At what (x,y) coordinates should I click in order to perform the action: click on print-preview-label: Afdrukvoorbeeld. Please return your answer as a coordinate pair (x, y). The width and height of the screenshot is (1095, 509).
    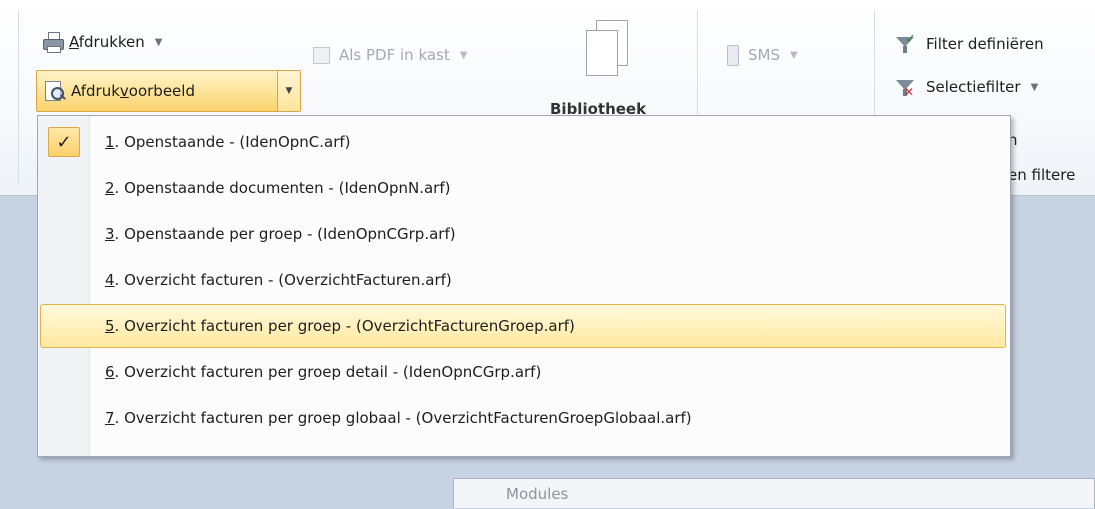
    Looking at the image, I should click on (133, 91).